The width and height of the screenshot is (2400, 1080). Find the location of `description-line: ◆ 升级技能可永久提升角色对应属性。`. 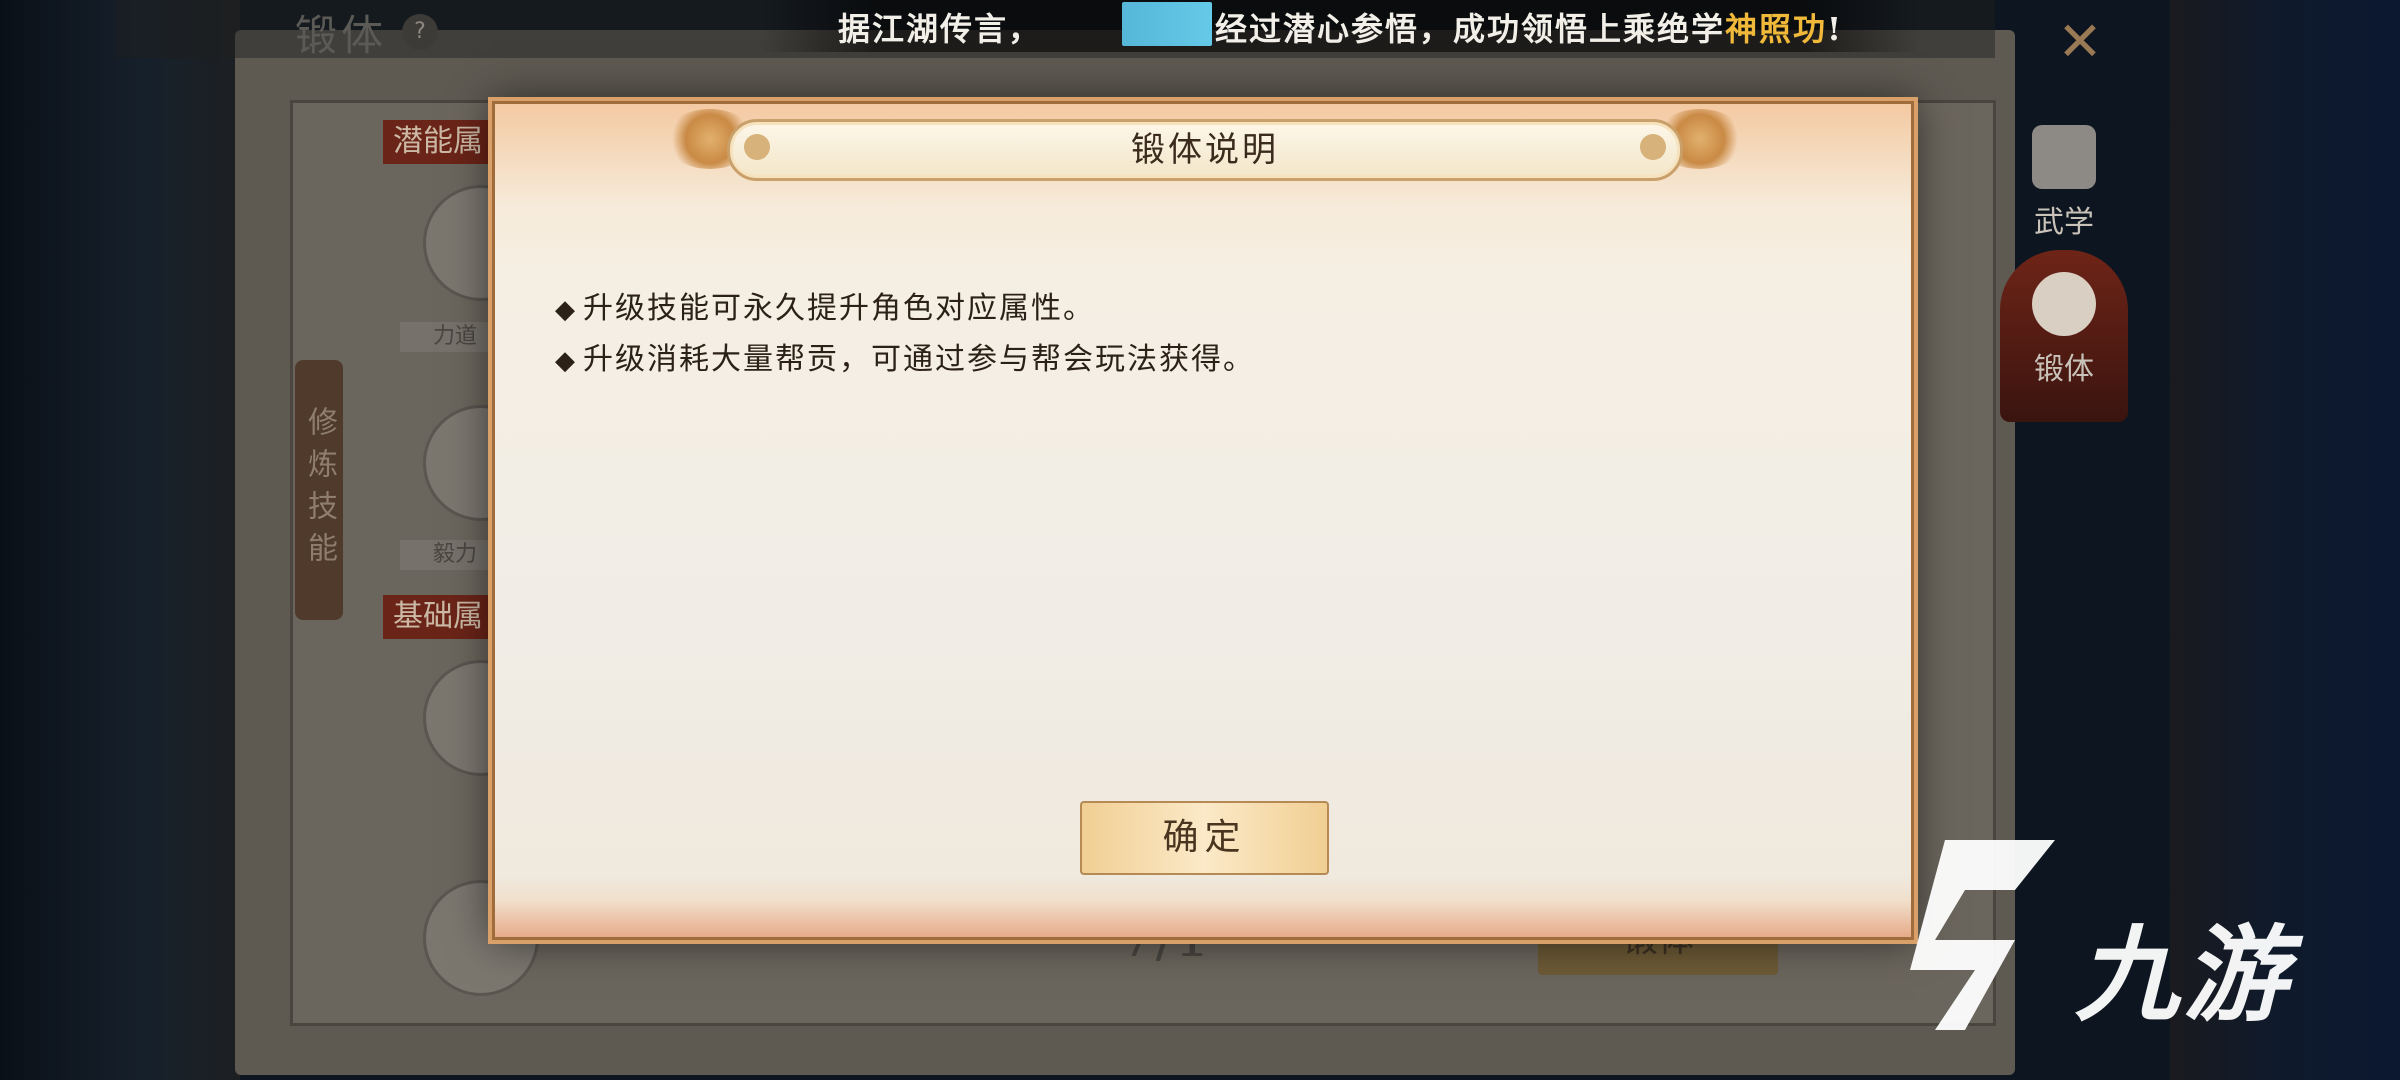

description-line: ◆ 升级技能可永久提升角色对应属性。 is located at coordinates (905, 309).